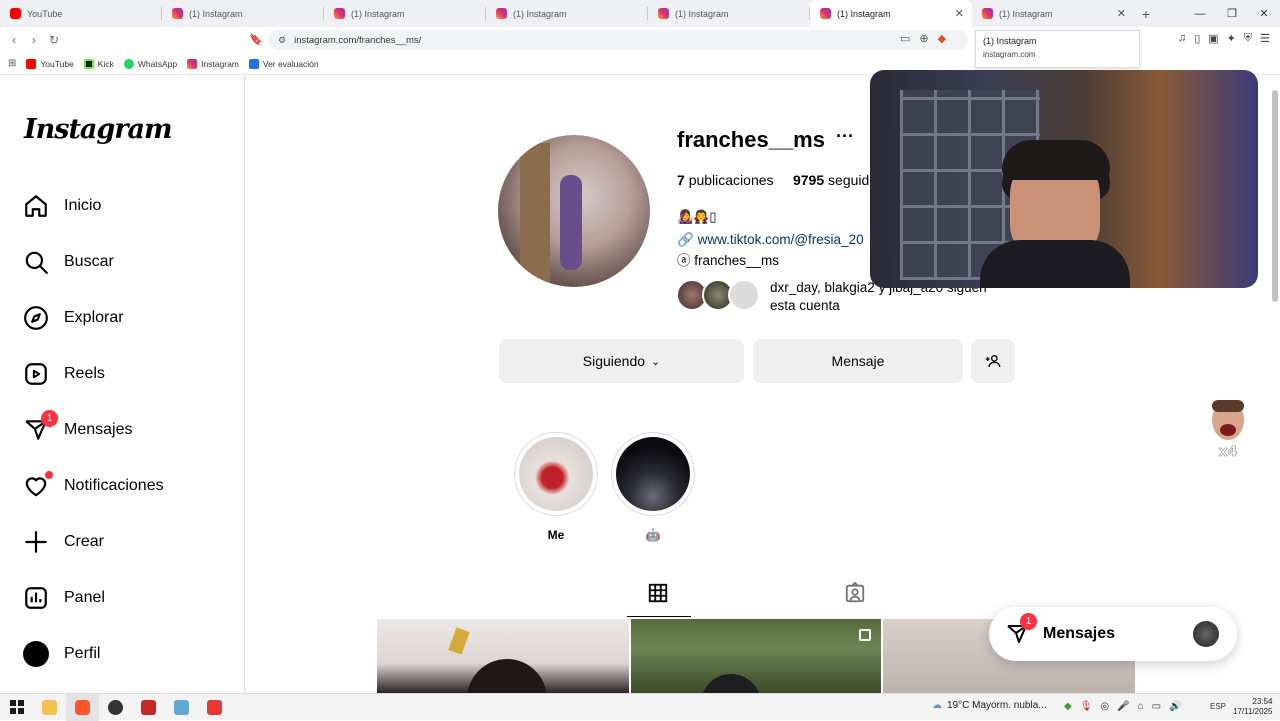 The height and width of the screenshot is (721, 1280). I want to click on menu-icon: ☰, so click(1265, 38).